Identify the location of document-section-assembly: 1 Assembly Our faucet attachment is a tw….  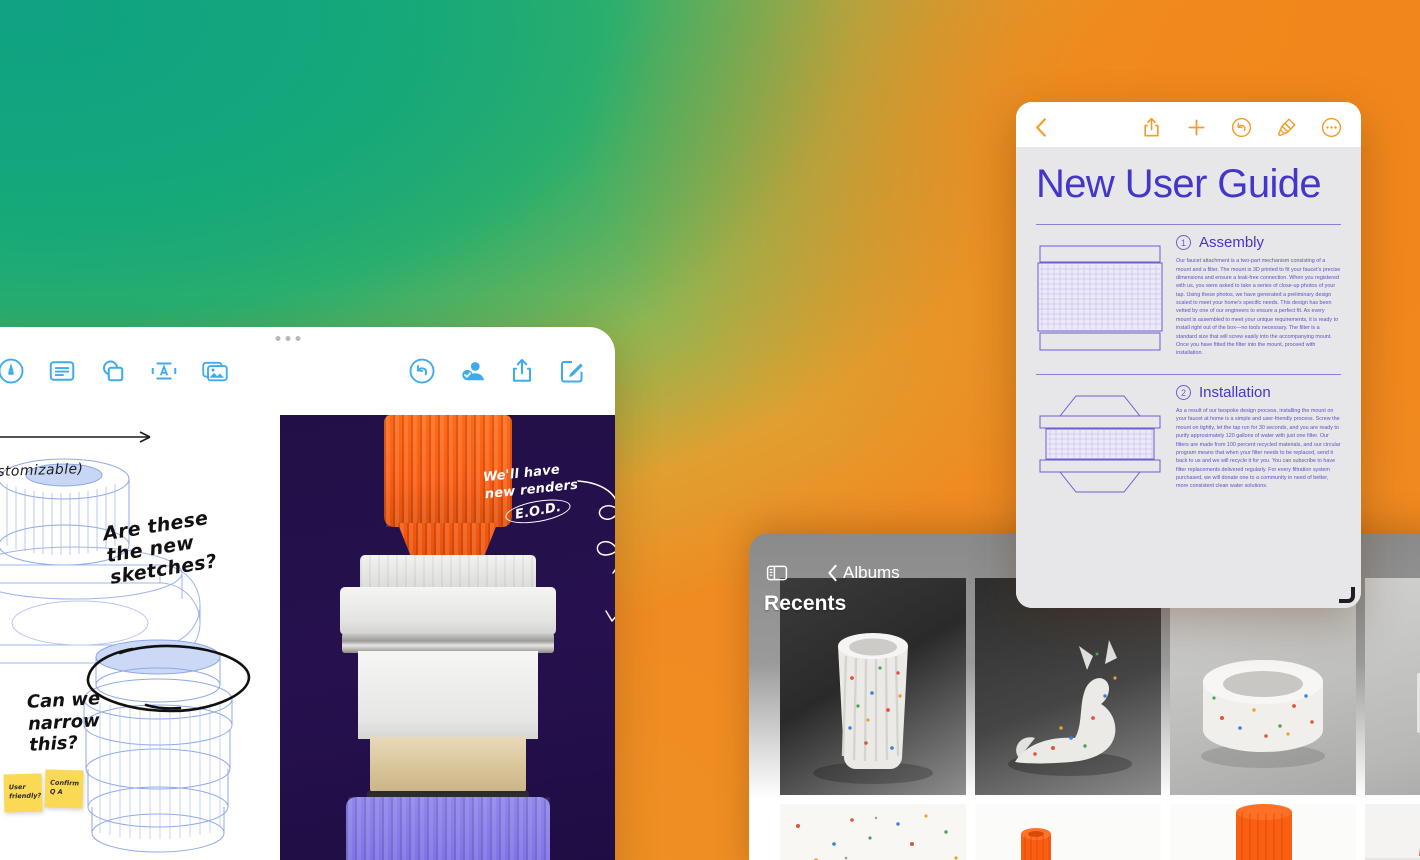
(1188, 296).